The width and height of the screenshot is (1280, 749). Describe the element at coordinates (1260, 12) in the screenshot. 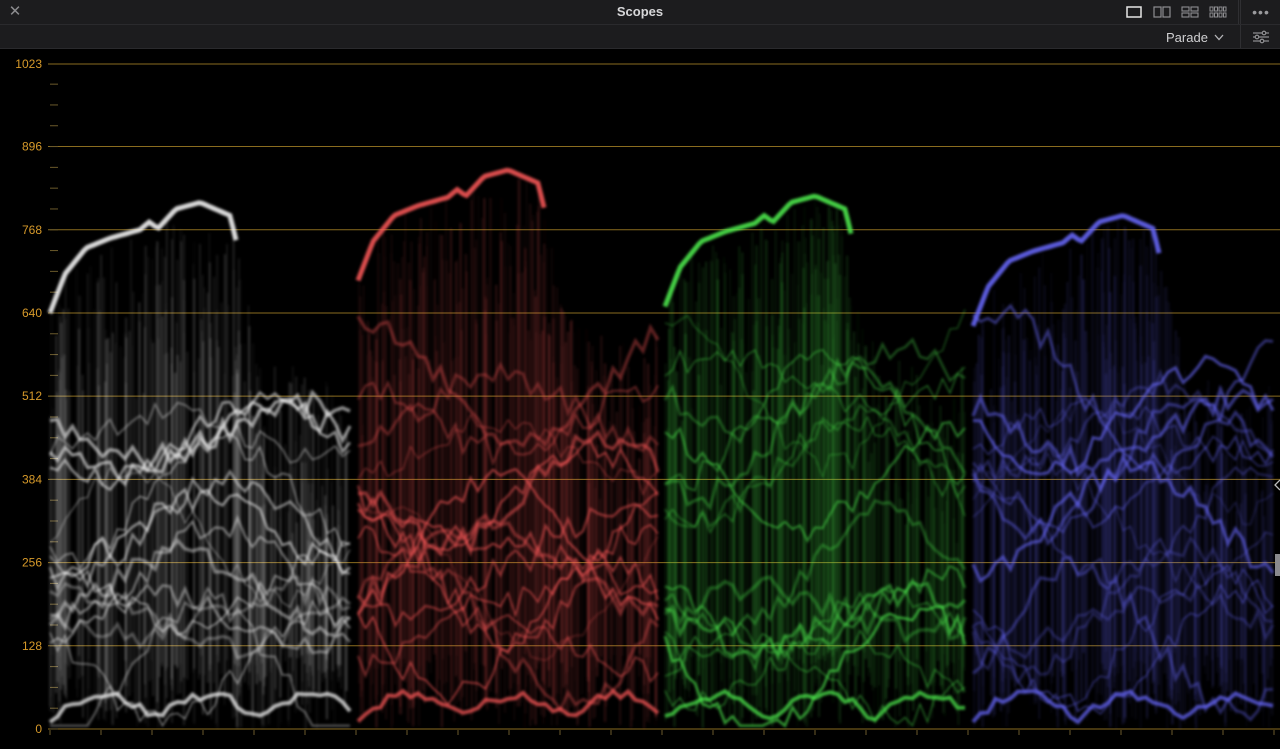

I see `more-options-icon: •••` at that location.